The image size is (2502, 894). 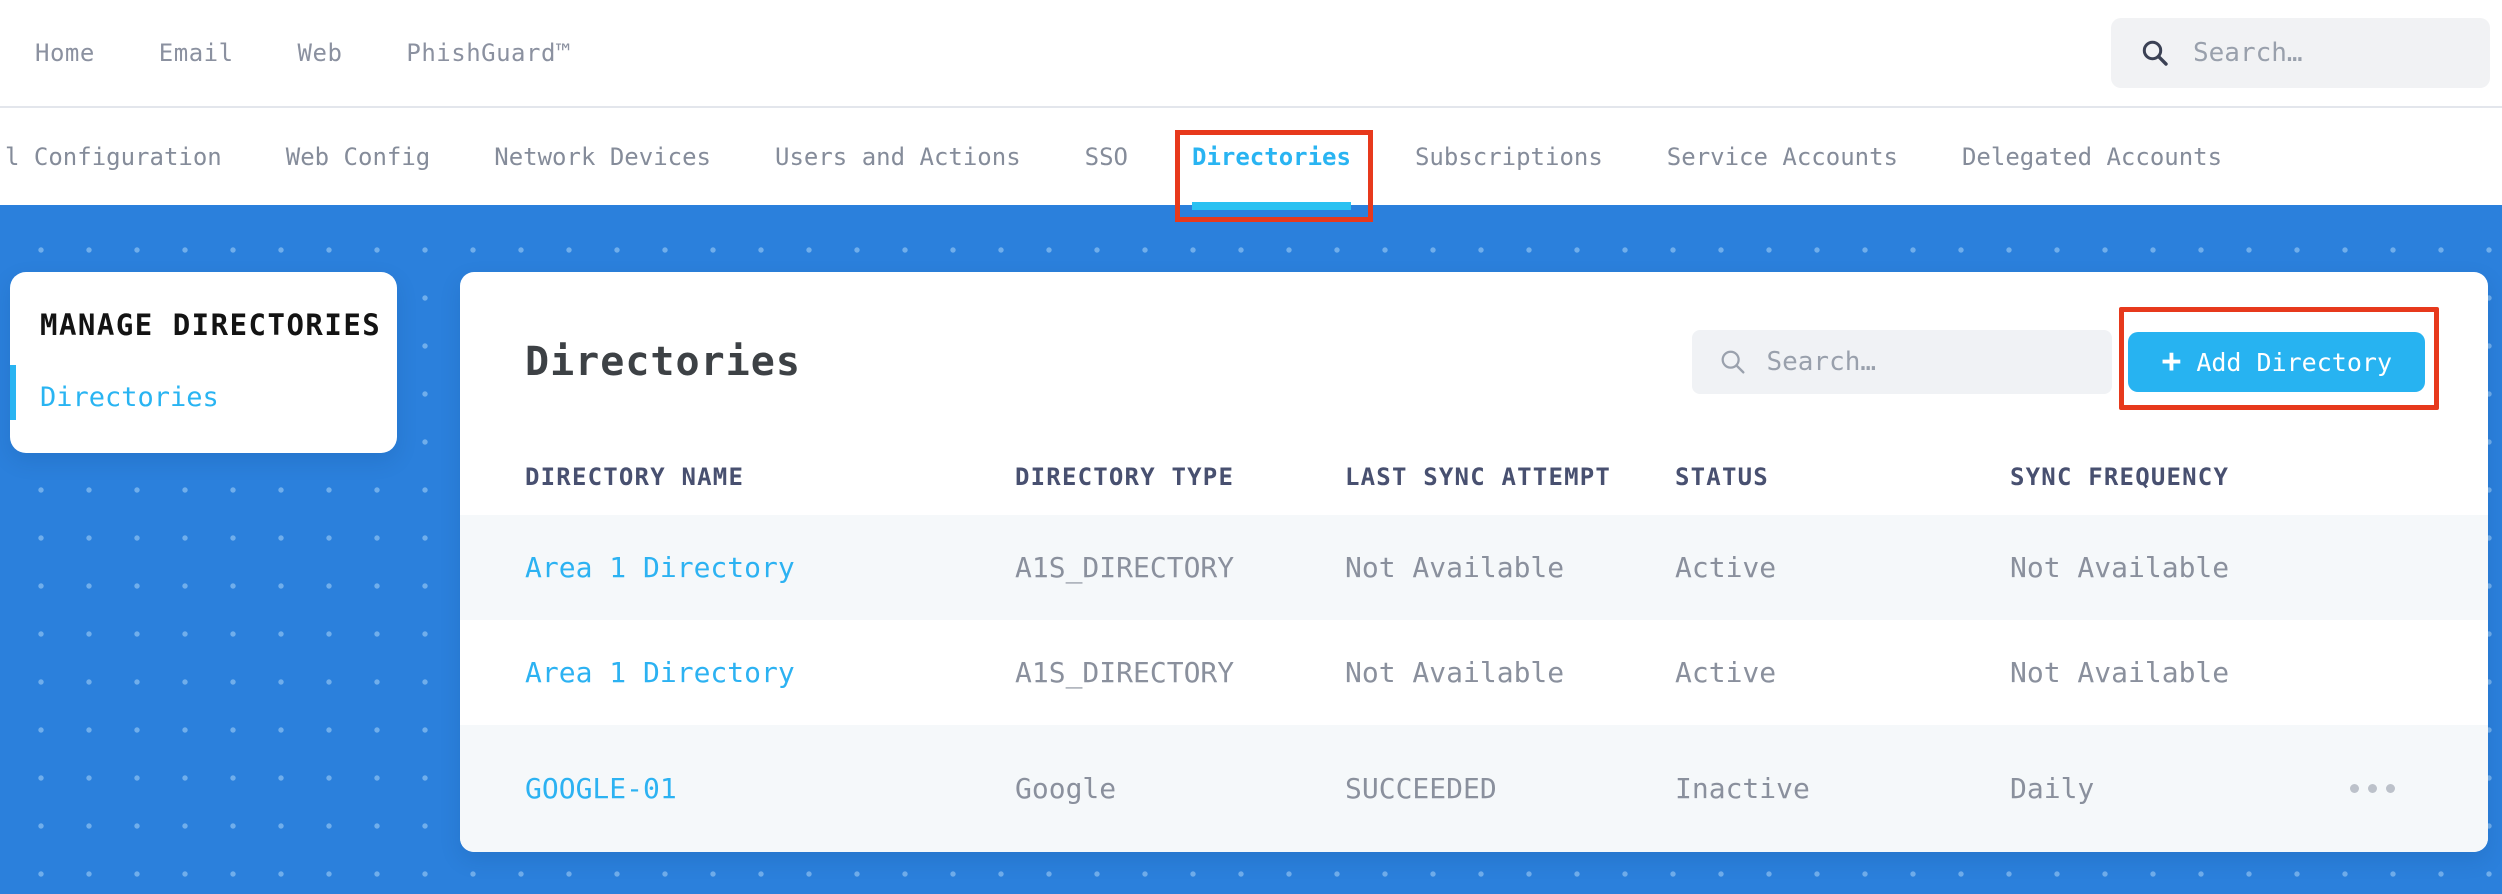 I want to click on directories-search-input, so click(x=1939, y=362).